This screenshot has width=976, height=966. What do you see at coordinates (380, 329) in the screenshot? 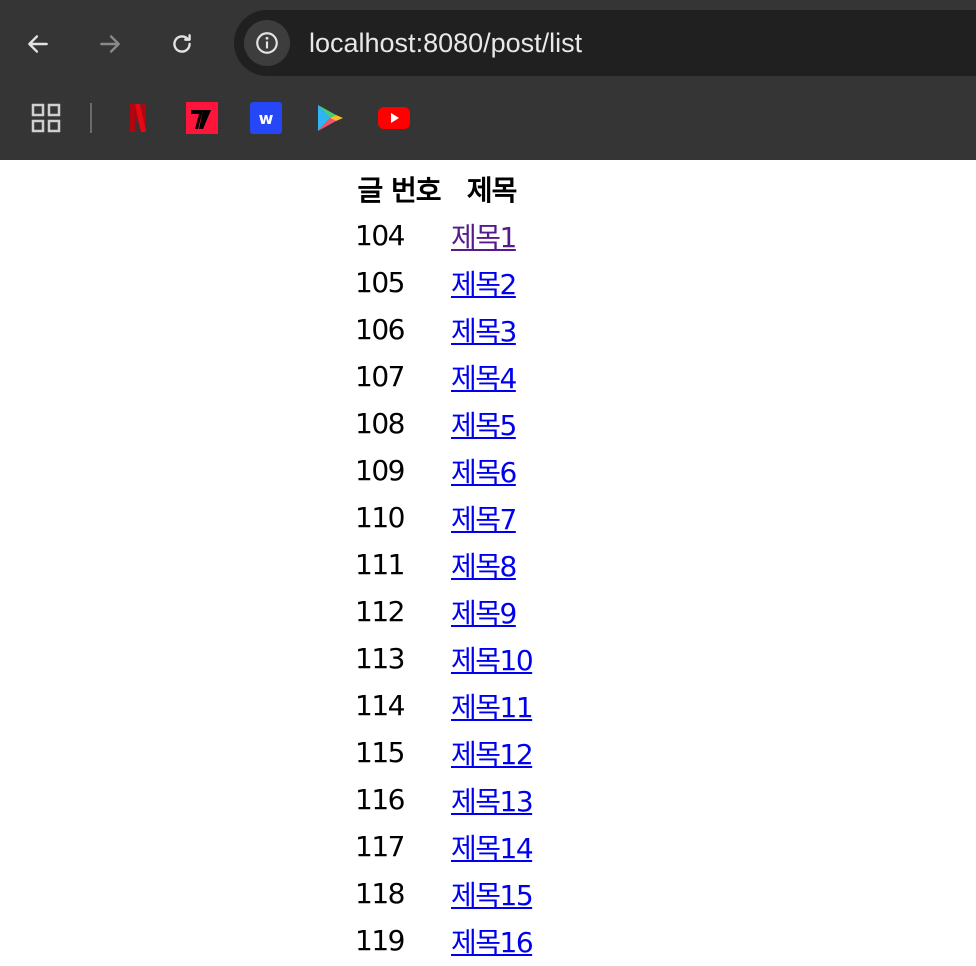
I see `post-number: 106` at bounding box center [380, 329].